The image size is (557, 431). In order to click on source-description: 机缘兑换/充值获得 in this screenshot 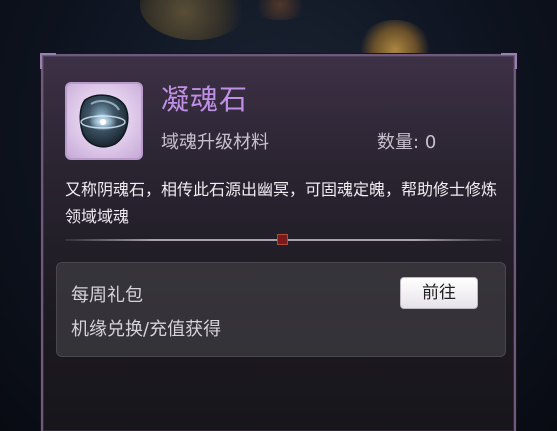, I will do `click(146, 329)`.